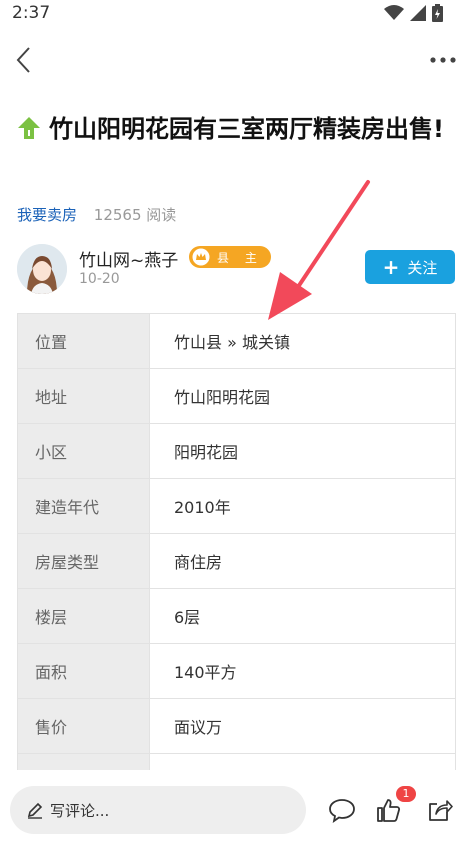  Describe the element at coordinates (302, 671) in the screenshot. I see `detail-value: 140平方` at that location.